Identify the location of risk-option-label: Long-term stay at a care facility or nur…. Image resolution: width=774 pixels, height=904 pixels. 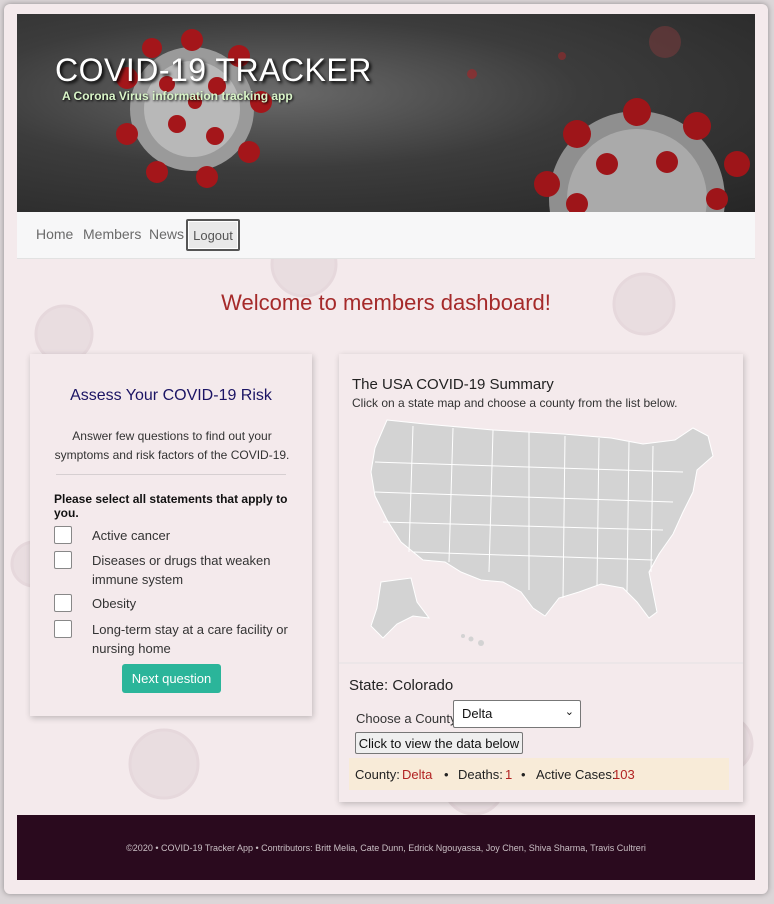
(190, 639).